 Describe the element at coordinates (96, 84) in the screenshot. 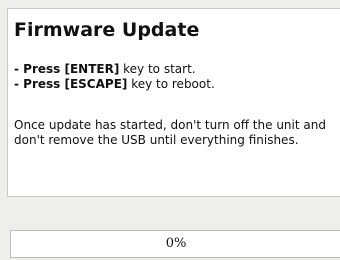

I see `escape-key-label: [ESCAPE]` at that location.